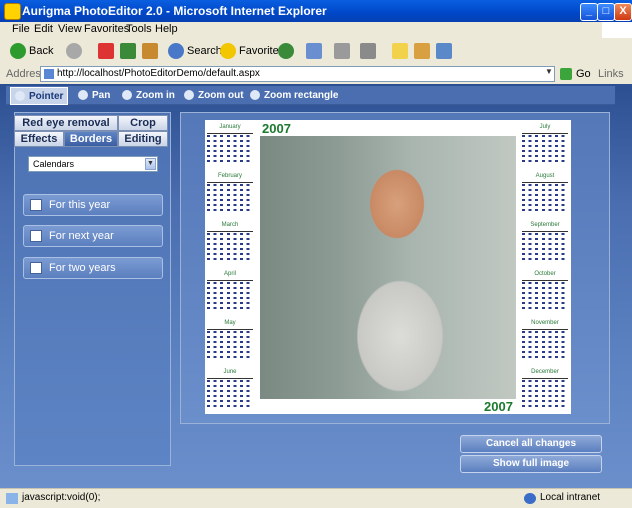 The height and width of the screenshot is (508, 632). I want to click on option-label: For this year, so click(80, 205).